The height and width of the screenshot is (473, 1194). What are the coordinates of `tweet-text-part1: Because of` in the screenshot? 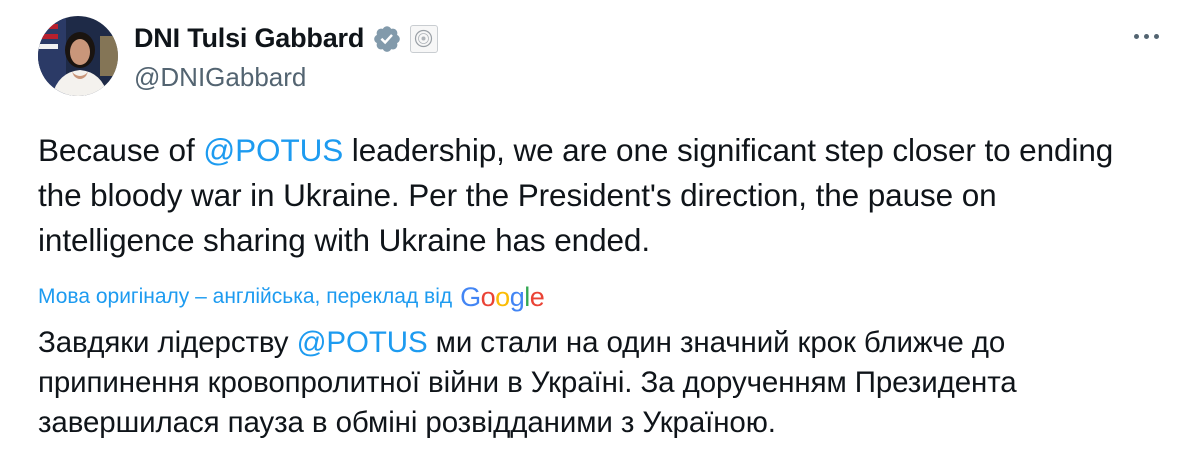 It's located at (121, 150).